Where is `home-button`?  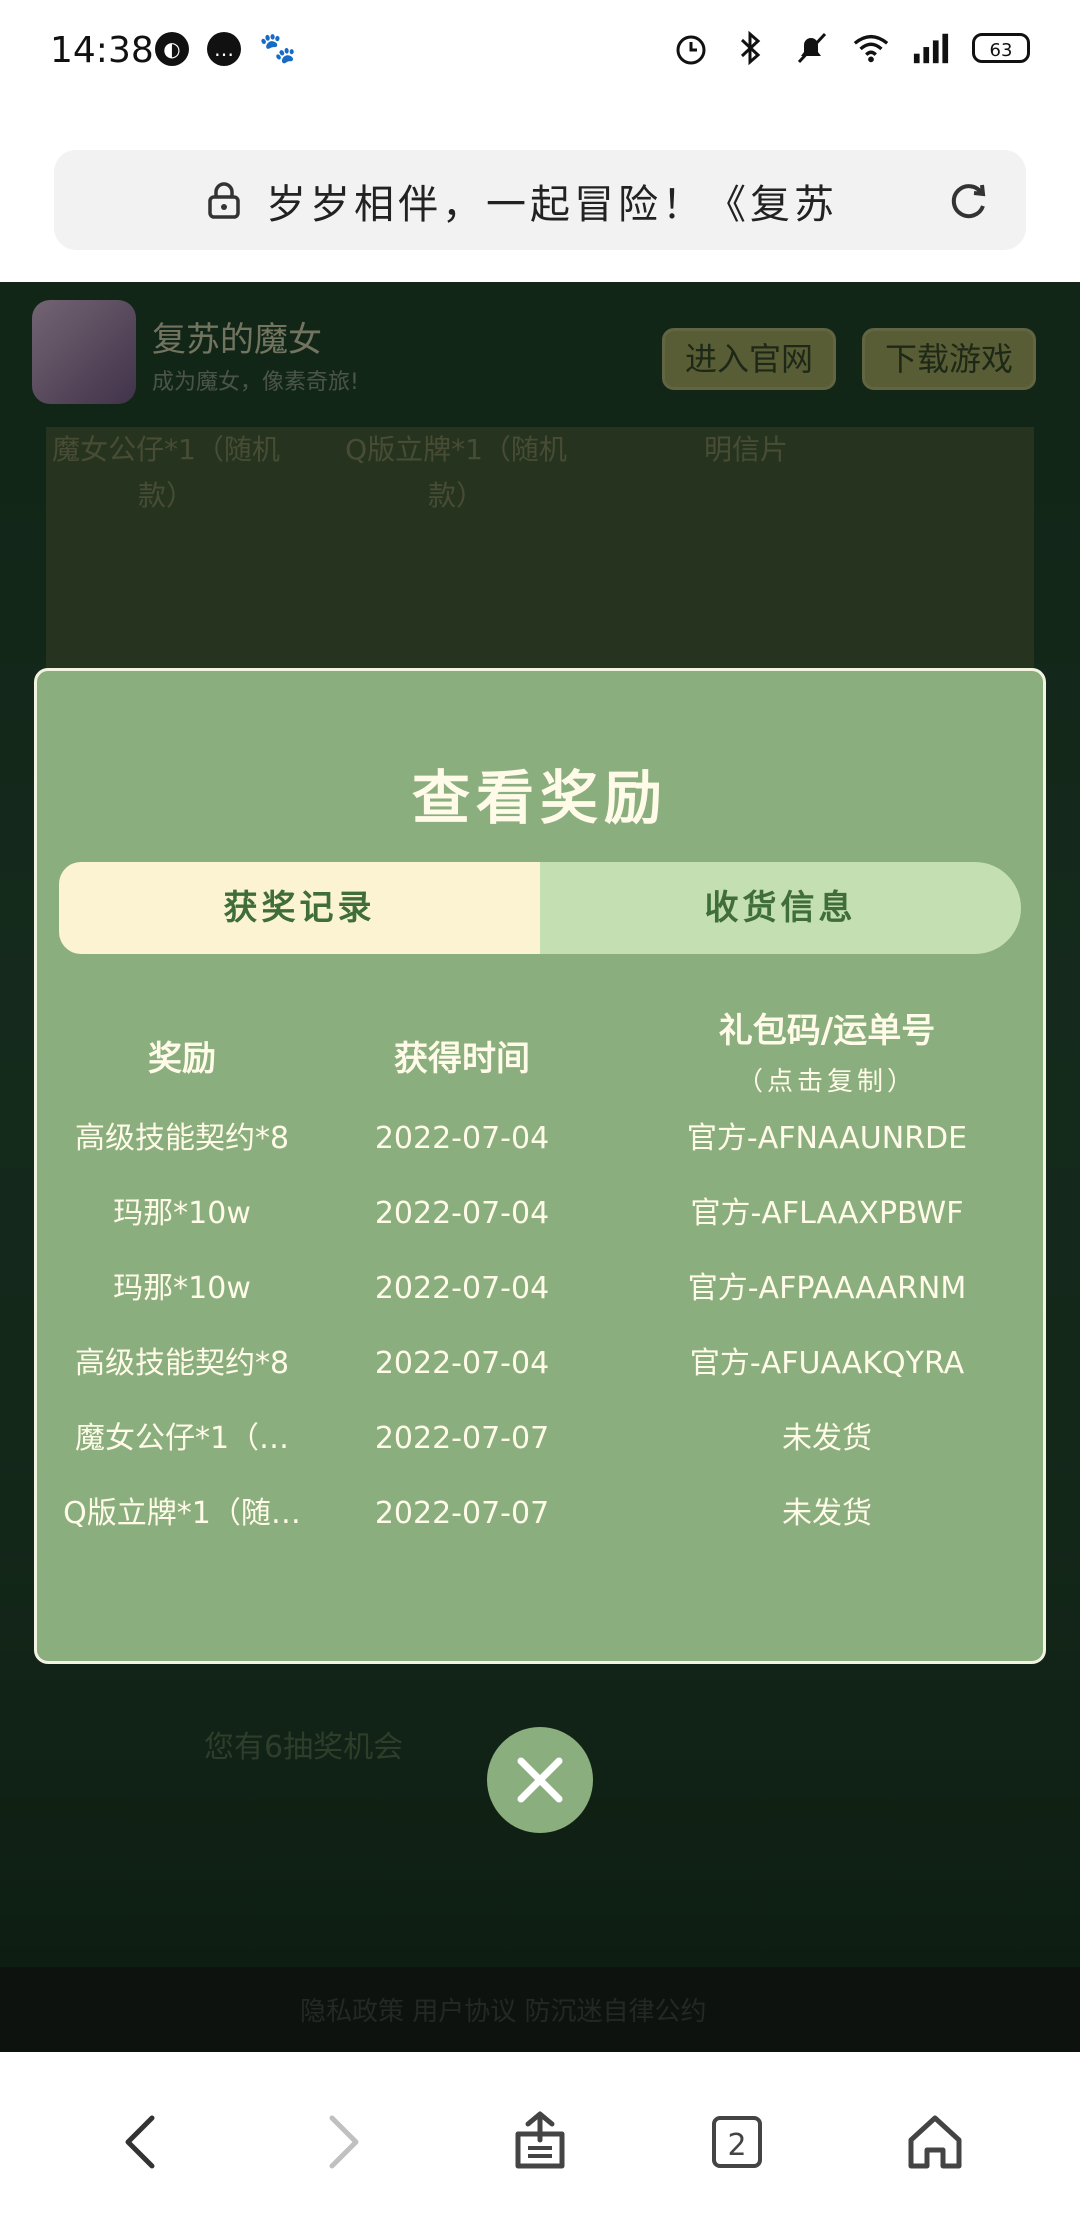 home-button is located at coordinates (935, 2142).